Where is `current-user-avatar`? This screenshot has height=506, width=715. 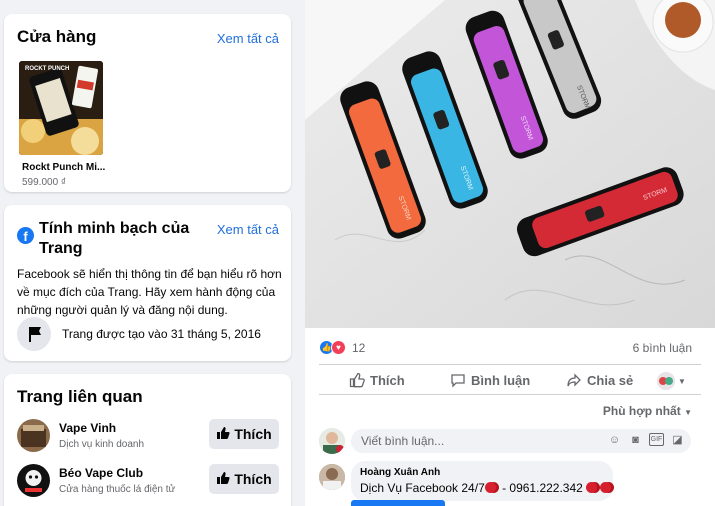
current-user-avatar is located at coordinates (332, 441).